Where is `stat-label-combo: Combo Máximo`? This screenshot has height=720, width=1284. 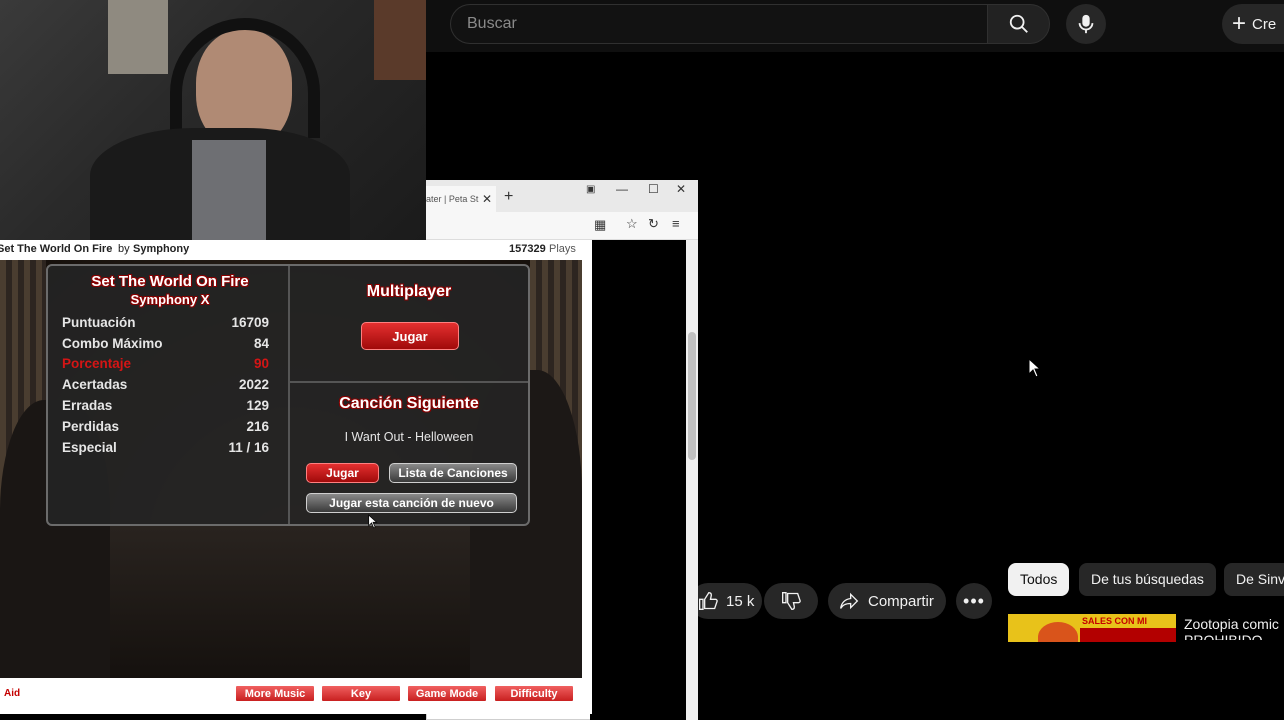 stat-label-combo: Combo Máximo is located at coordinates (112, 343).